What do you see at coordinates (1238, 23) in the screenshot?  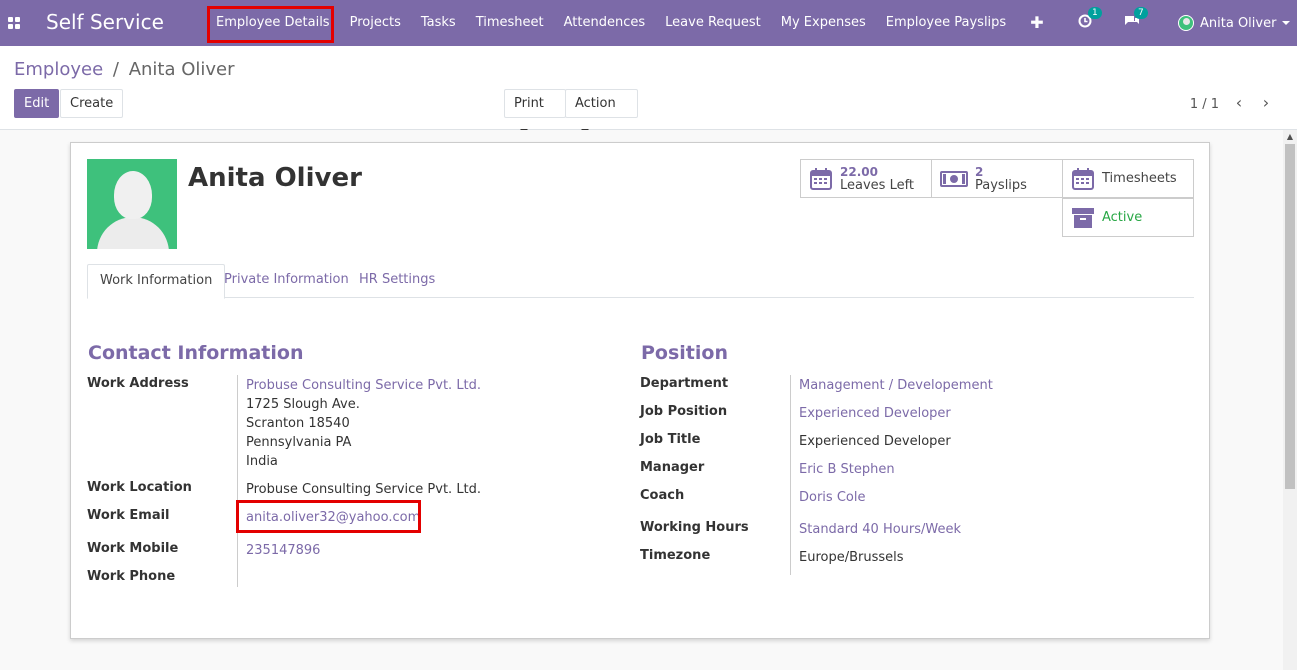 I see `user-name: Anita Oliver` at bounding box center [1238, 23].